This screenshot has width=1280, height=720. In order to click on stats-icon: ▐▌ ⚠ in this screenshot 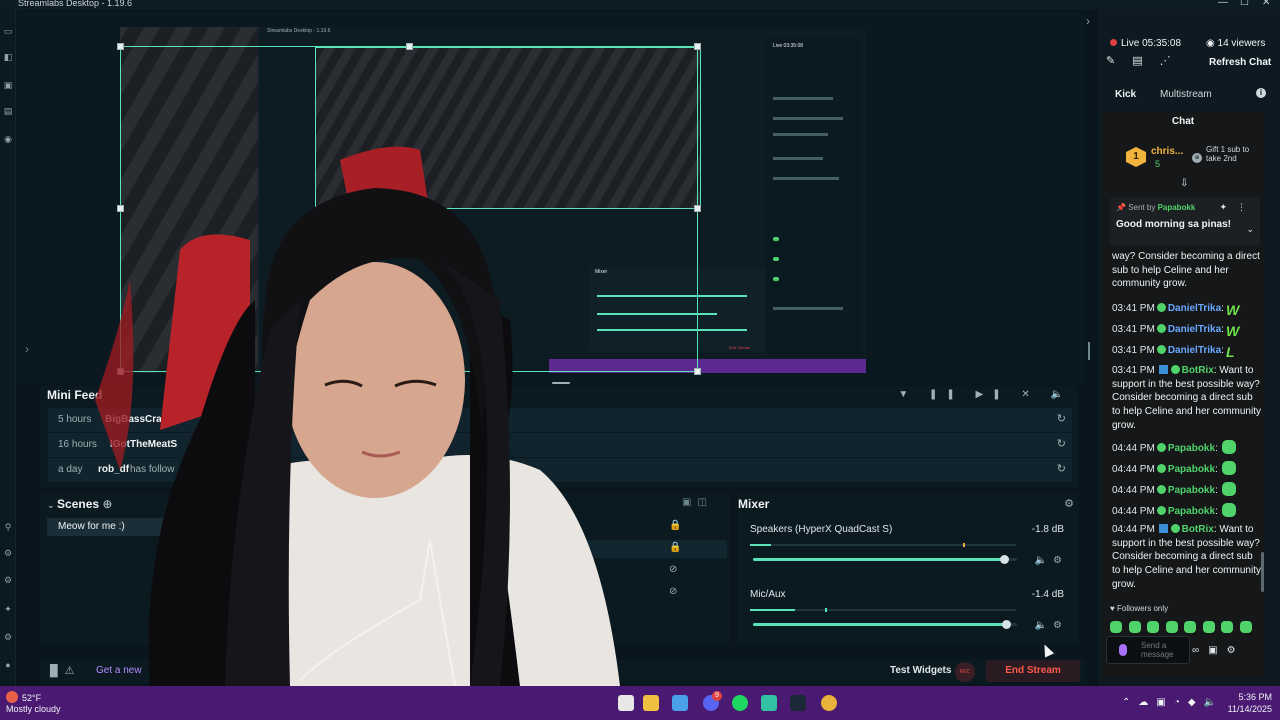, I will do `click(60, 670)`.